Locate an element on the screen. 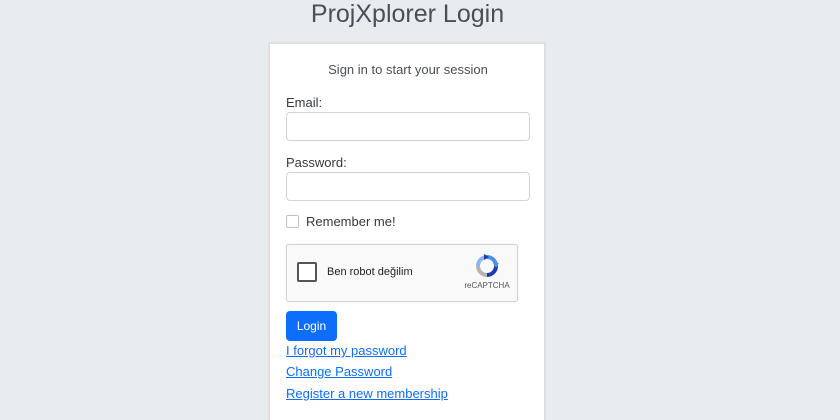 This screenshot has height=420, width=840. login-subtitle: Sign in to start your session is located at coordinates (408, 69).